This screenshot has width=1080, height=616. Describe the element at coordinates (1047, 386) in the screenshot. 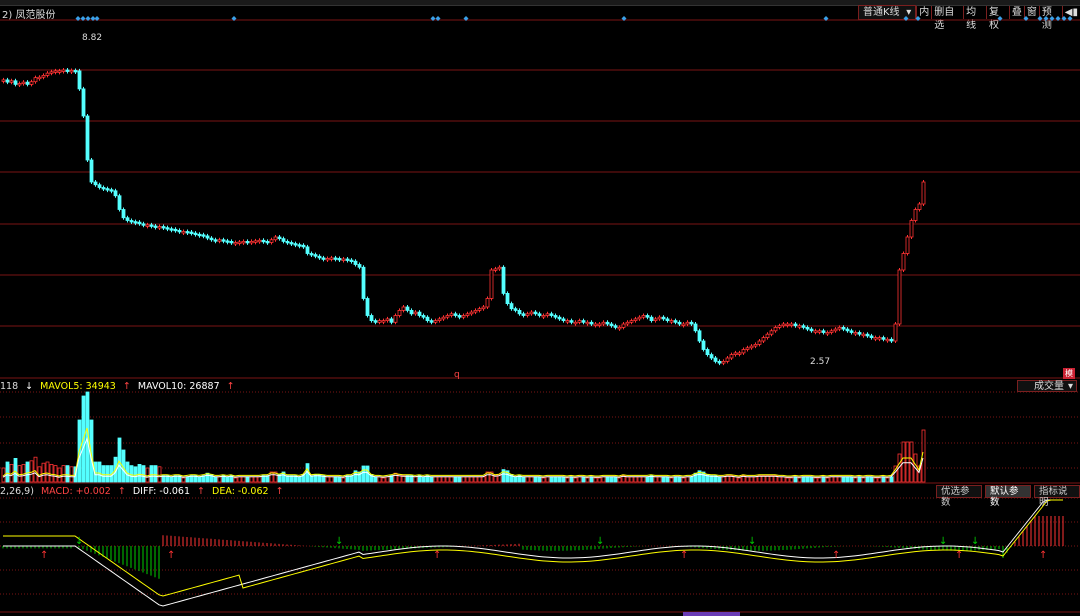

I see `indicator-select: 成交量 ▾` at that location.